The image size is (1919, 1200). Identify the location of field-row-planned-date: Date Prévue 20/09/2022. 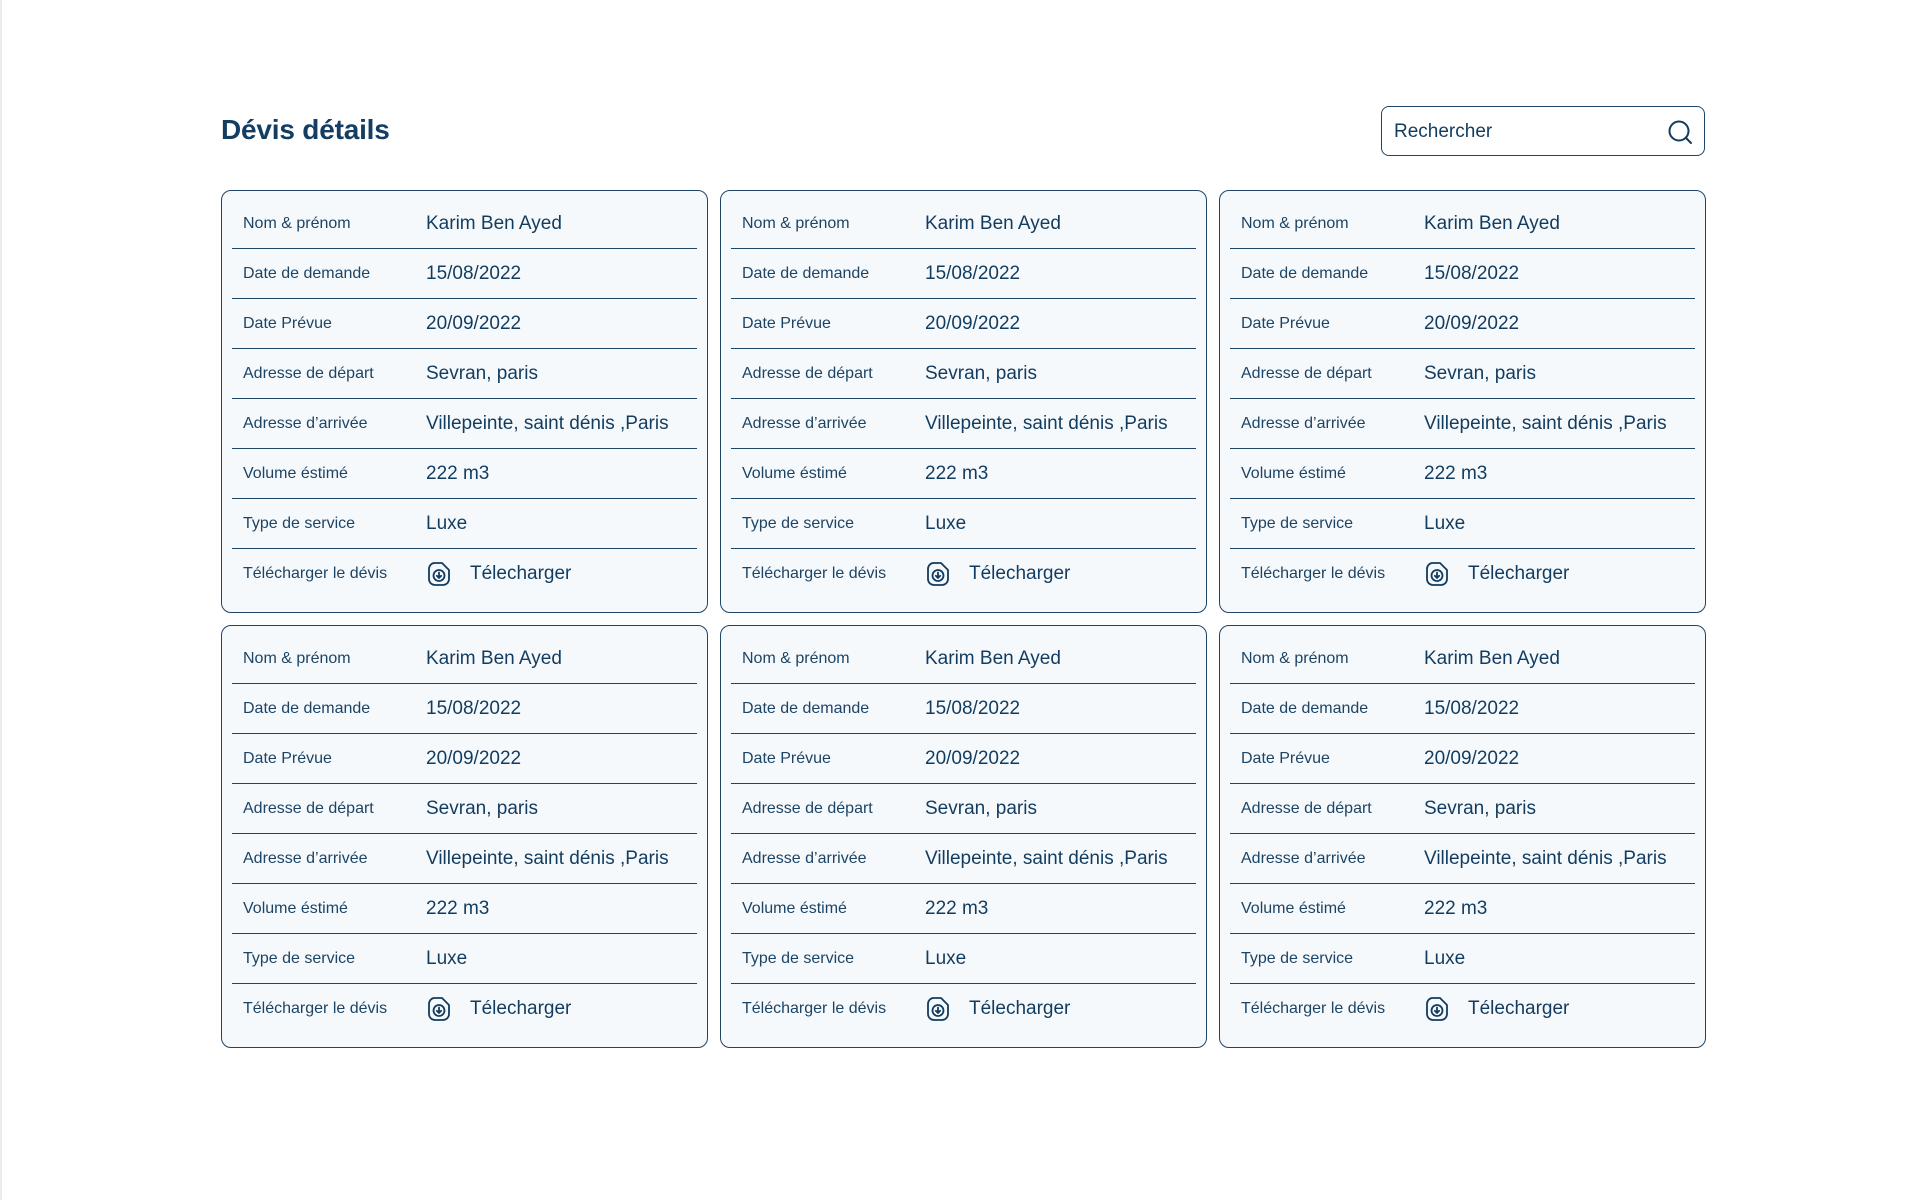
(963, 324).